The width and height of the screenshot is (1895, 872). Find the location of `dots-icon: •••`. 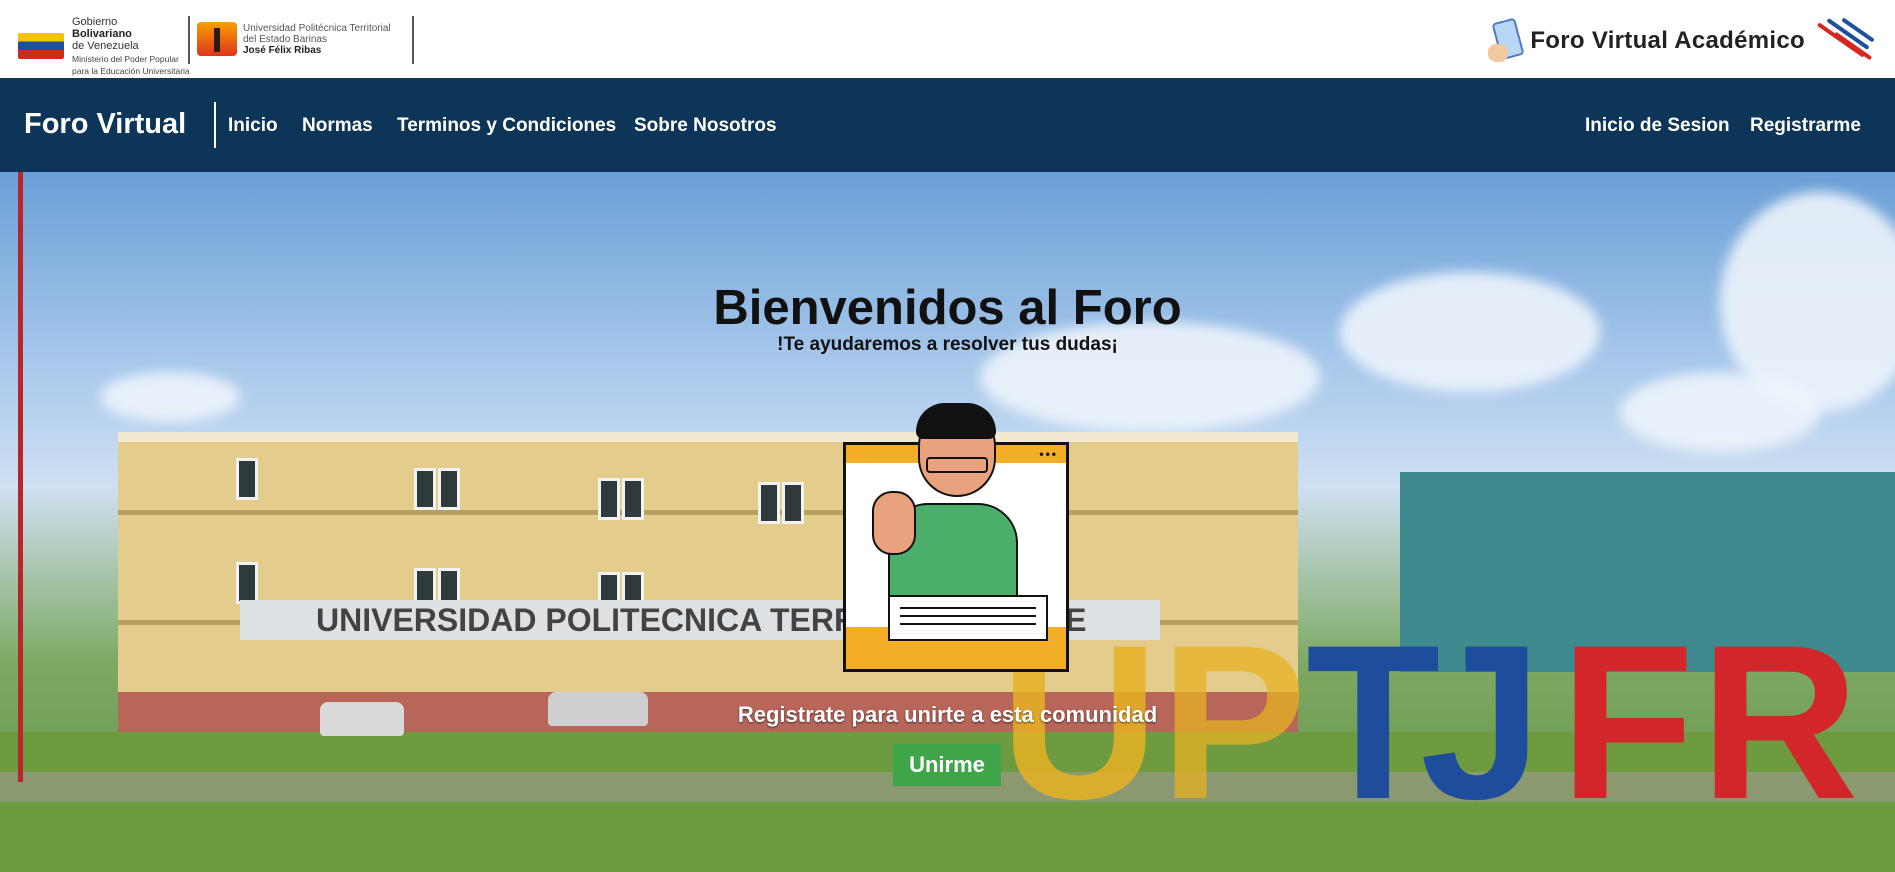

dots-icon: ••• is located at coordinates (1048, 454).